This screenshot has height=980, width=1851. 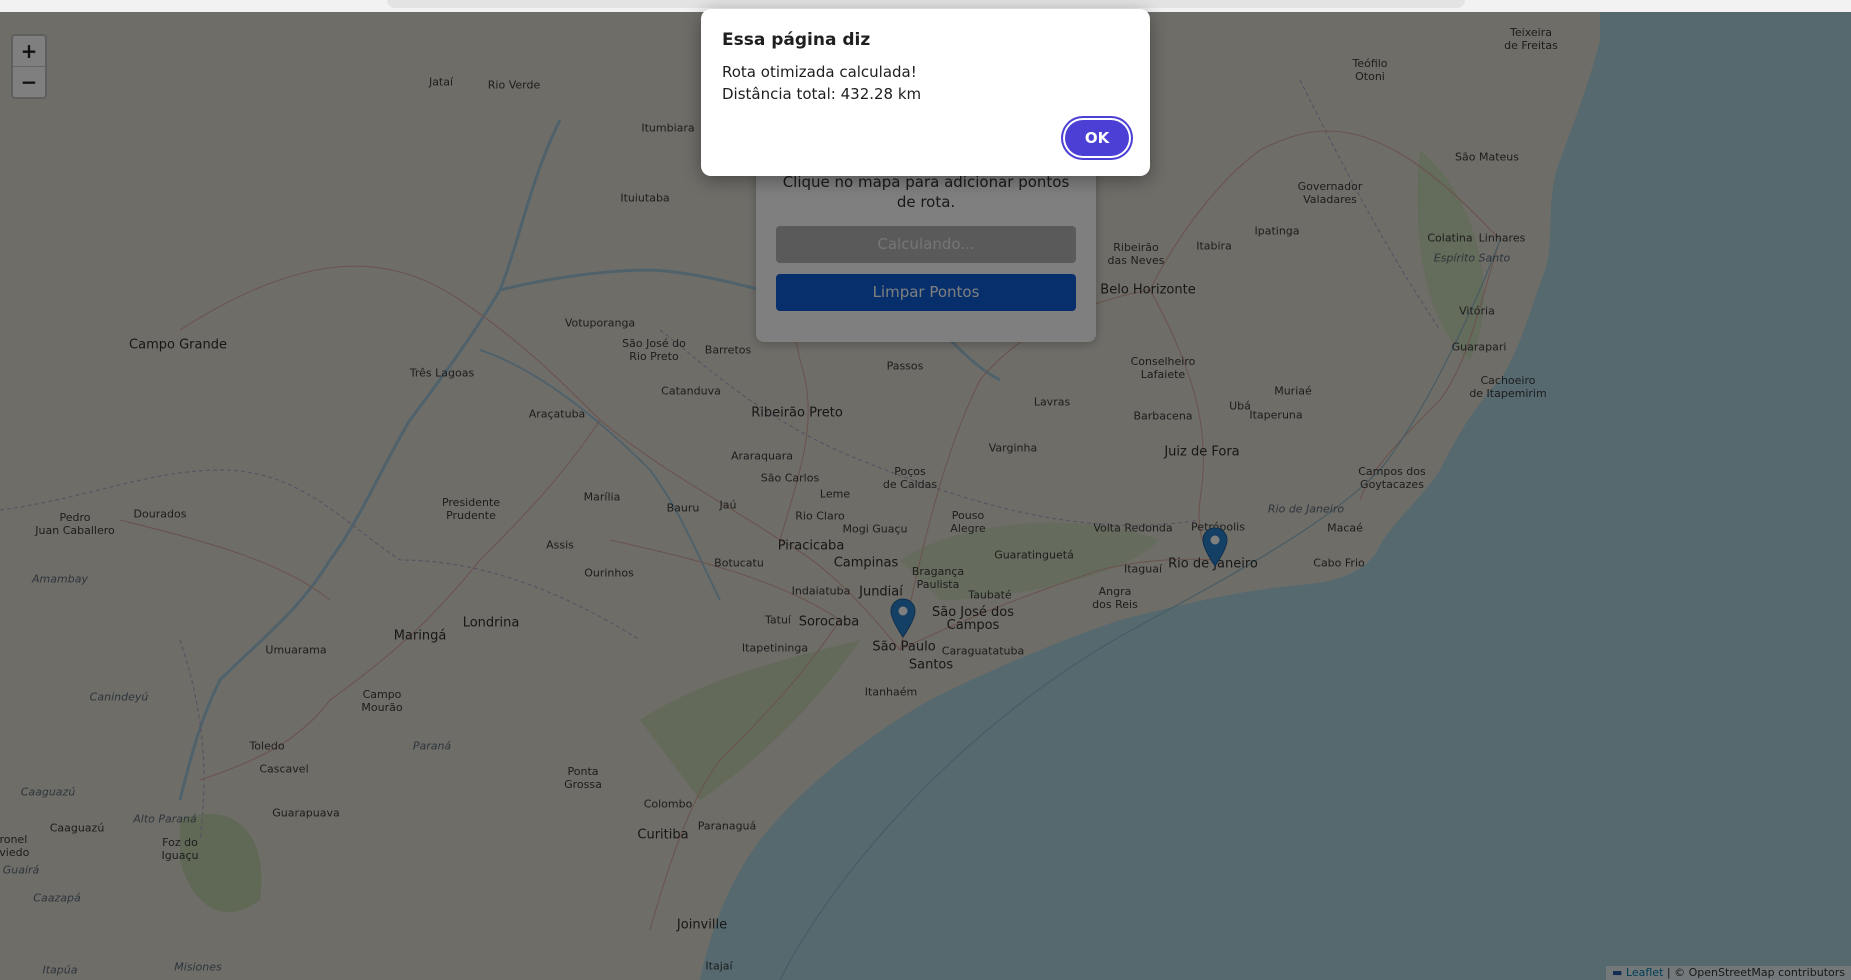 What do you see at coordinates (1097, 138) in the screenshot?
I see `ok-button: OK` at bounding box center [1097, 138].